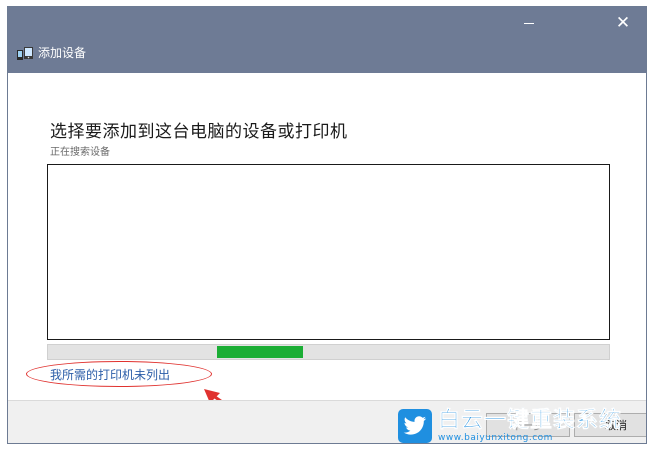 Image resolution: width=655 pixels, height=453 pixels. Describe the element at coordinates (328, 352) in the screenshot. I see `search-progress-bar` at that location.